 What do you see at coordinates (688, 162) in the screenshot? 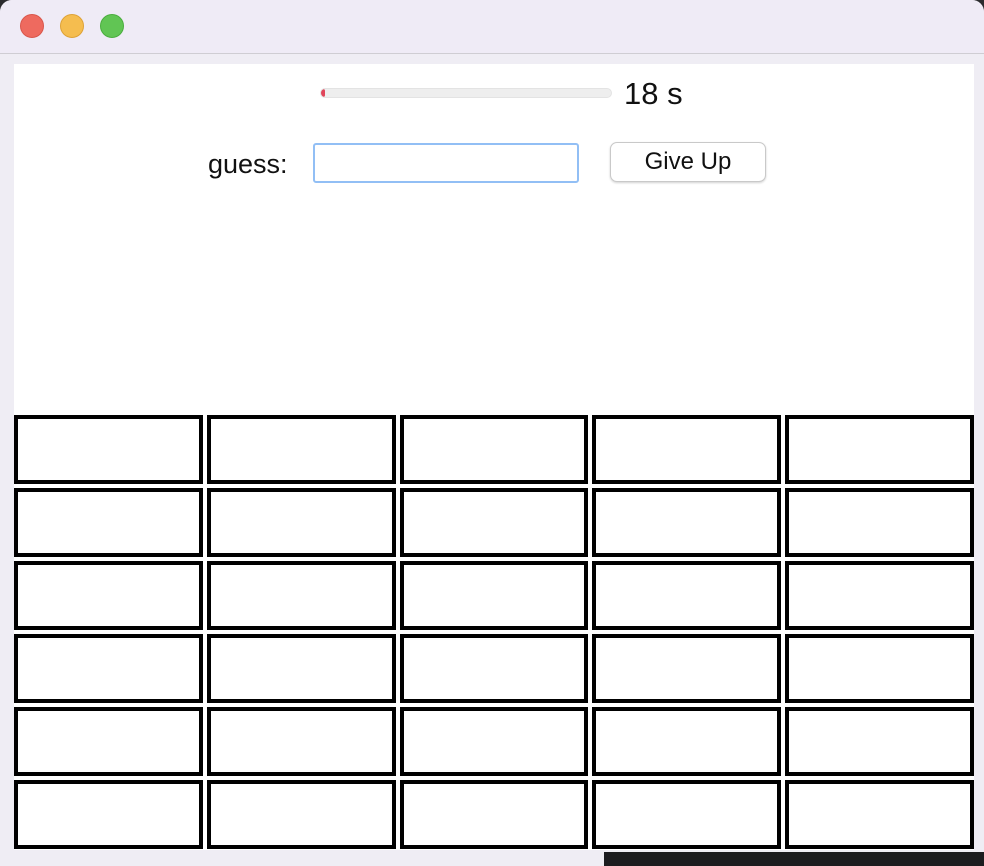
I see `give-up-button: Give Up` at bounding box center [688, 162].